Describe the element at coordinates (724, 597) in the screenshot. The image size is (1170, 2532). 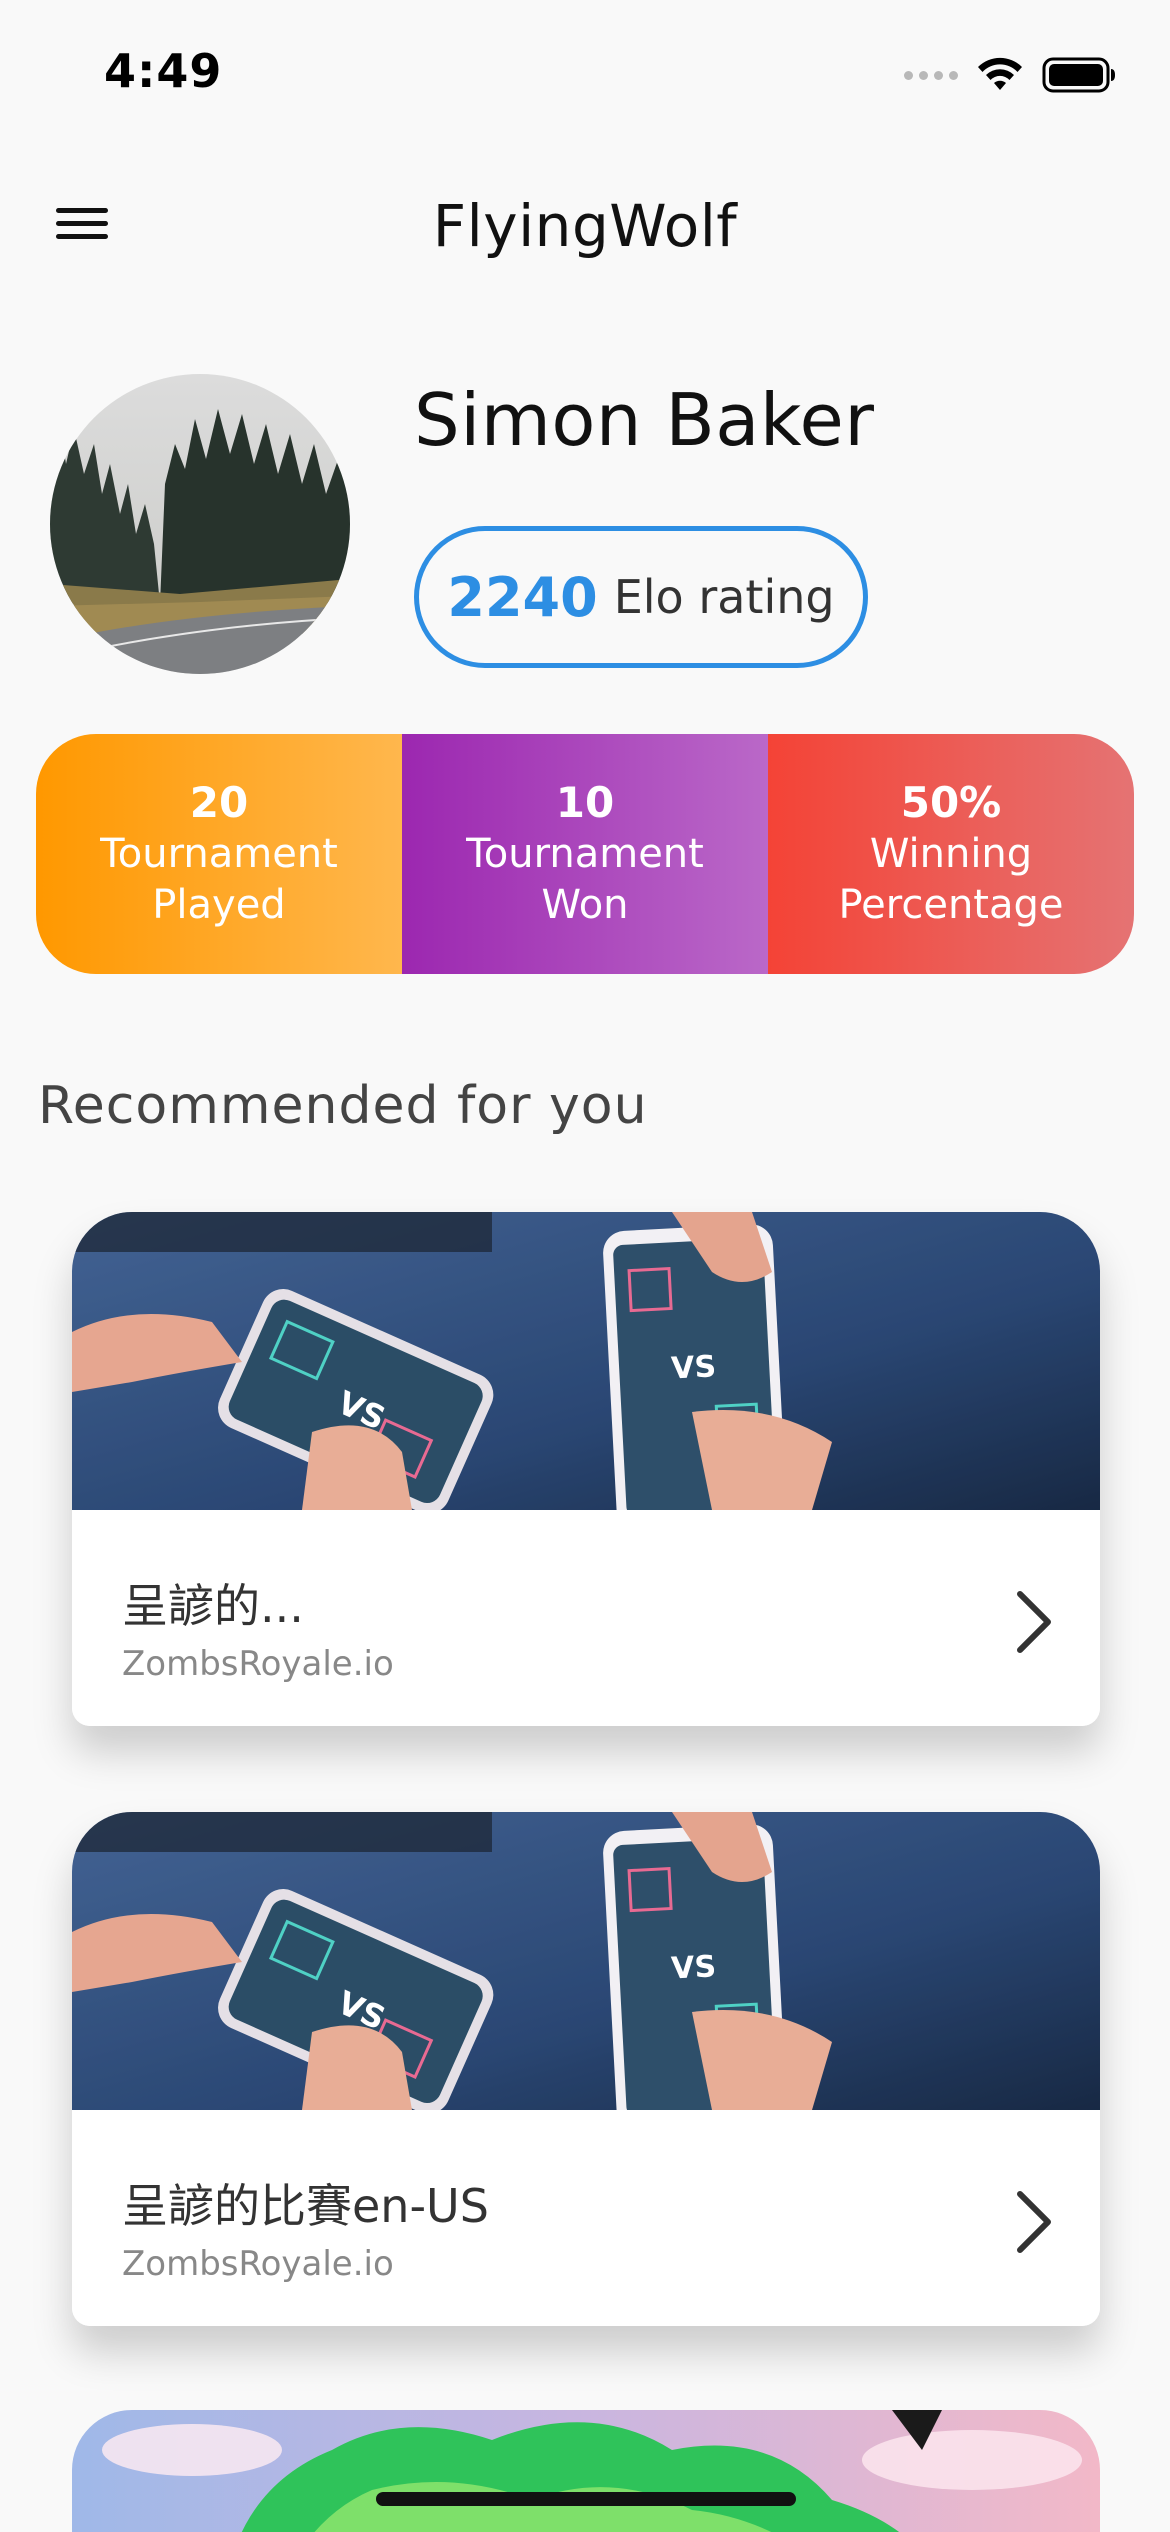
I see `elo-label: Elo rating` at that location.